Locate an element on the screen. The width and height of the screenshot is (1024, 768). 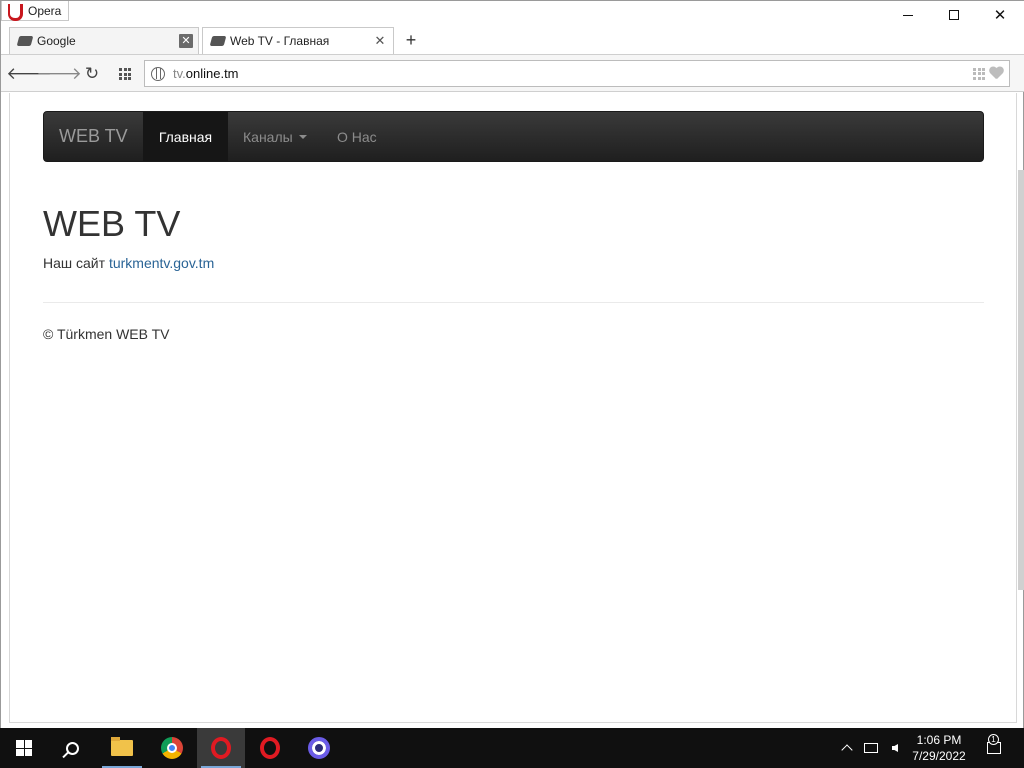
site-line: Наш сайт turkmentv.gov.tm is located at coordinates (128, 263).